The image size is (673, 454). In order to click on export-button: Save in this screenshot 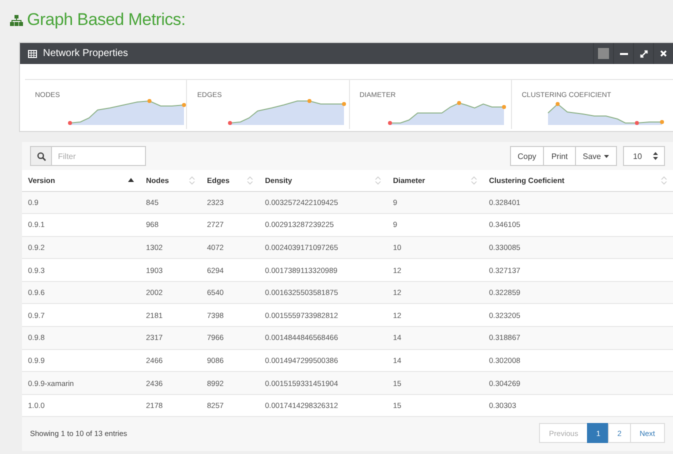, I will do `click(595, 156)`.